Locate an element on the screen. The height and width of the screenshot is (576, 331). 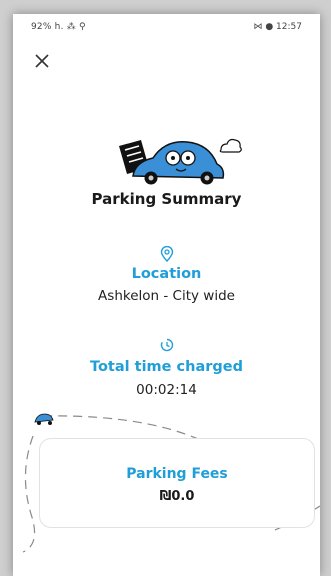
location-pin-icon is located at coordinates (166, 254).